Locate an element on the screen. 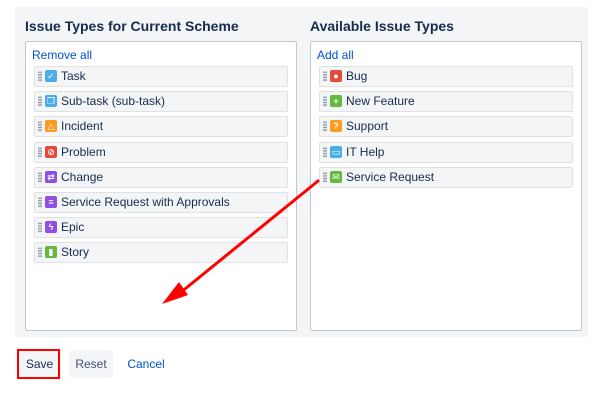 The image size is (604, 396). issue-type-item: △ Incident is located at coordinates (161, 127).